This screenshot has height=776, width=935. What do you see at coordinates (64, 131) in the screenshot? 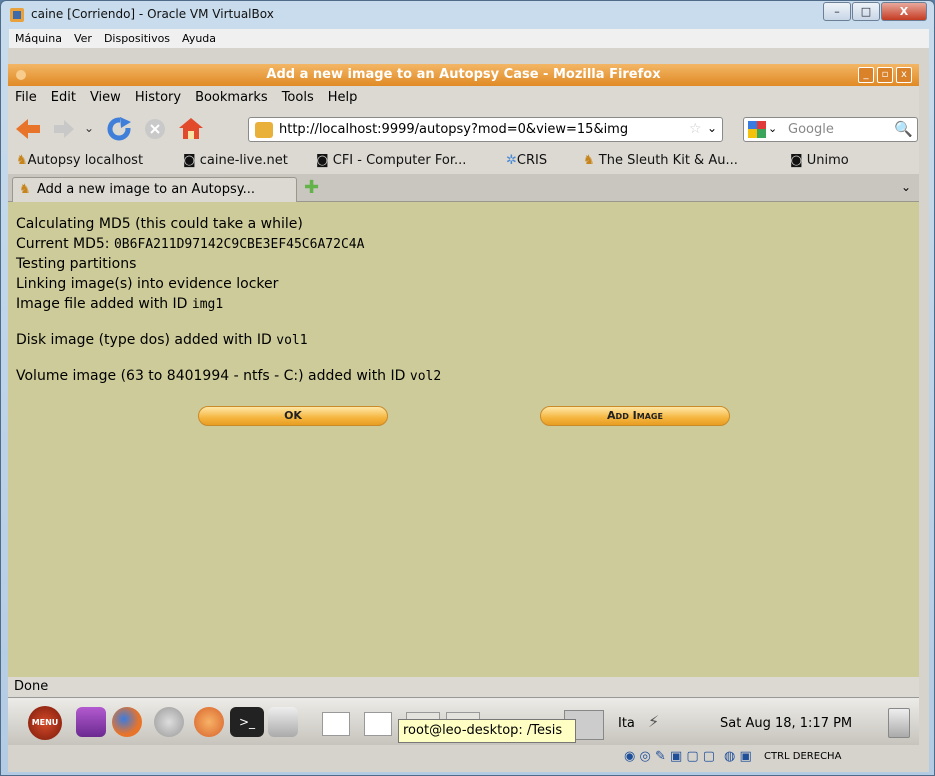
I see `forward-icon` at bounding box center [64, 131].